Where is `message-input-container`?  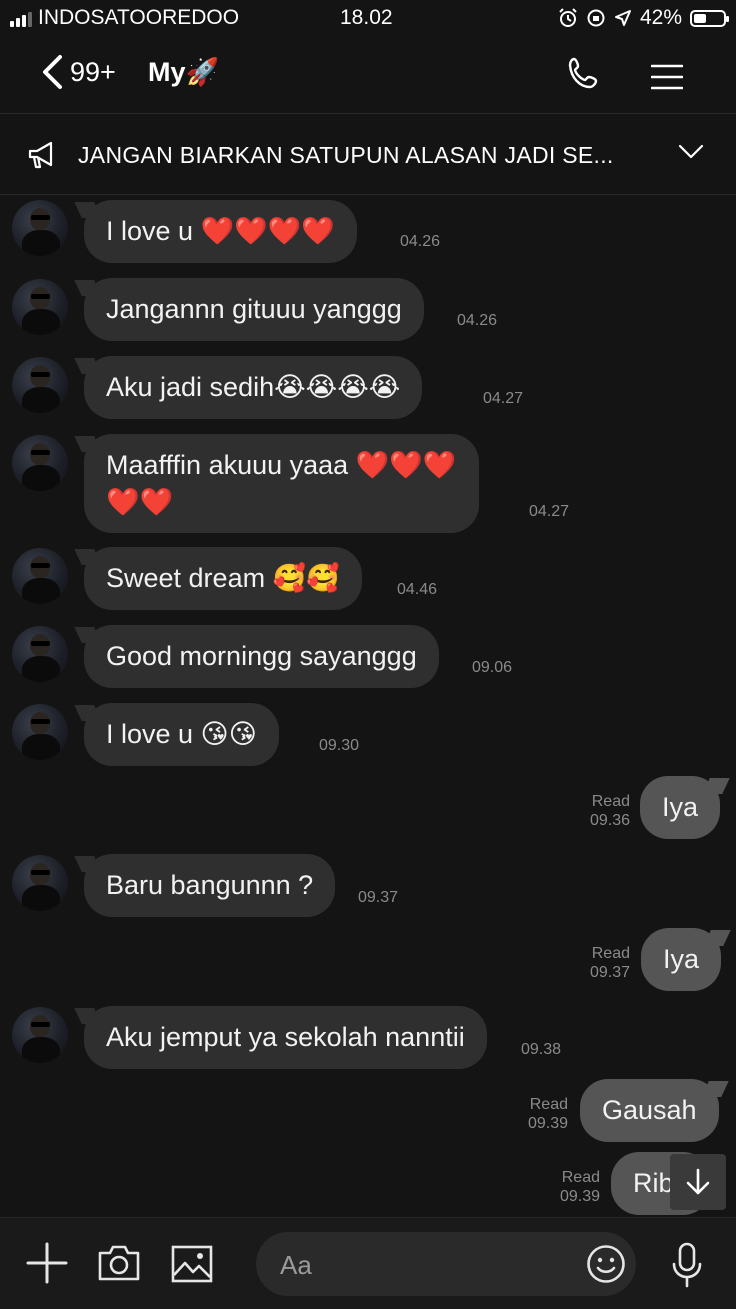 message-input-container is located at coordinates (446, 1265).